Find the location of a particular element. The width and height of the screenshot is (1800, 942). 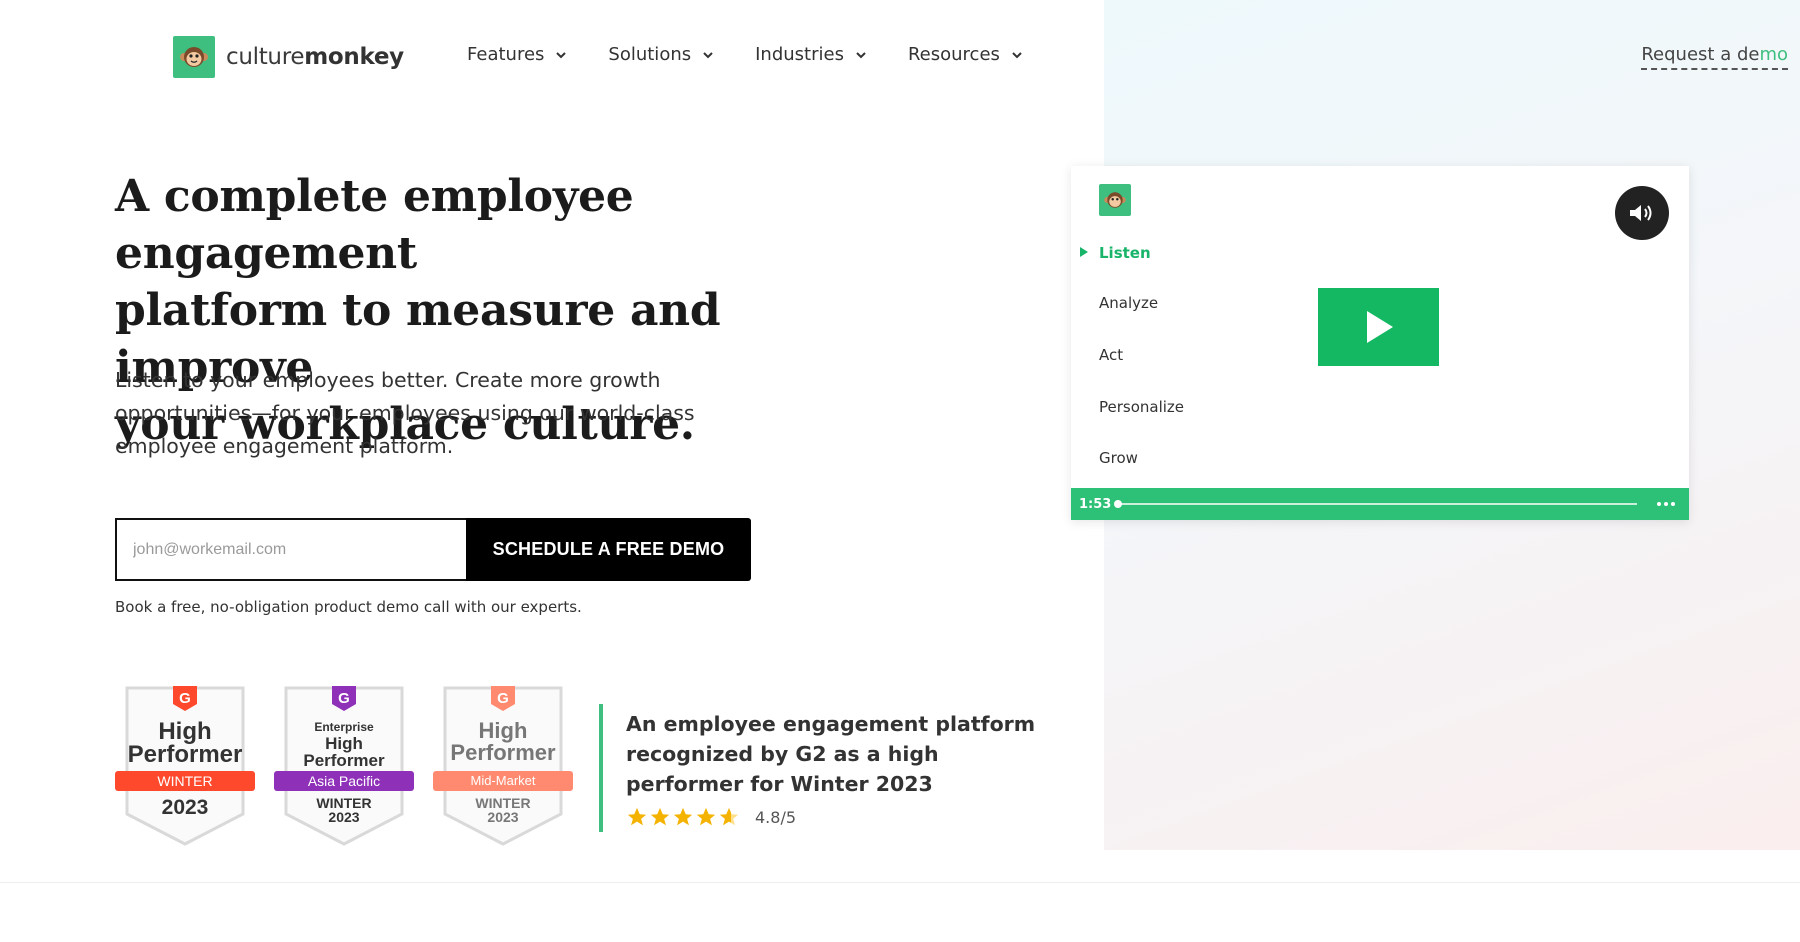

speaker-icon is located at coordinates (1641, 213).